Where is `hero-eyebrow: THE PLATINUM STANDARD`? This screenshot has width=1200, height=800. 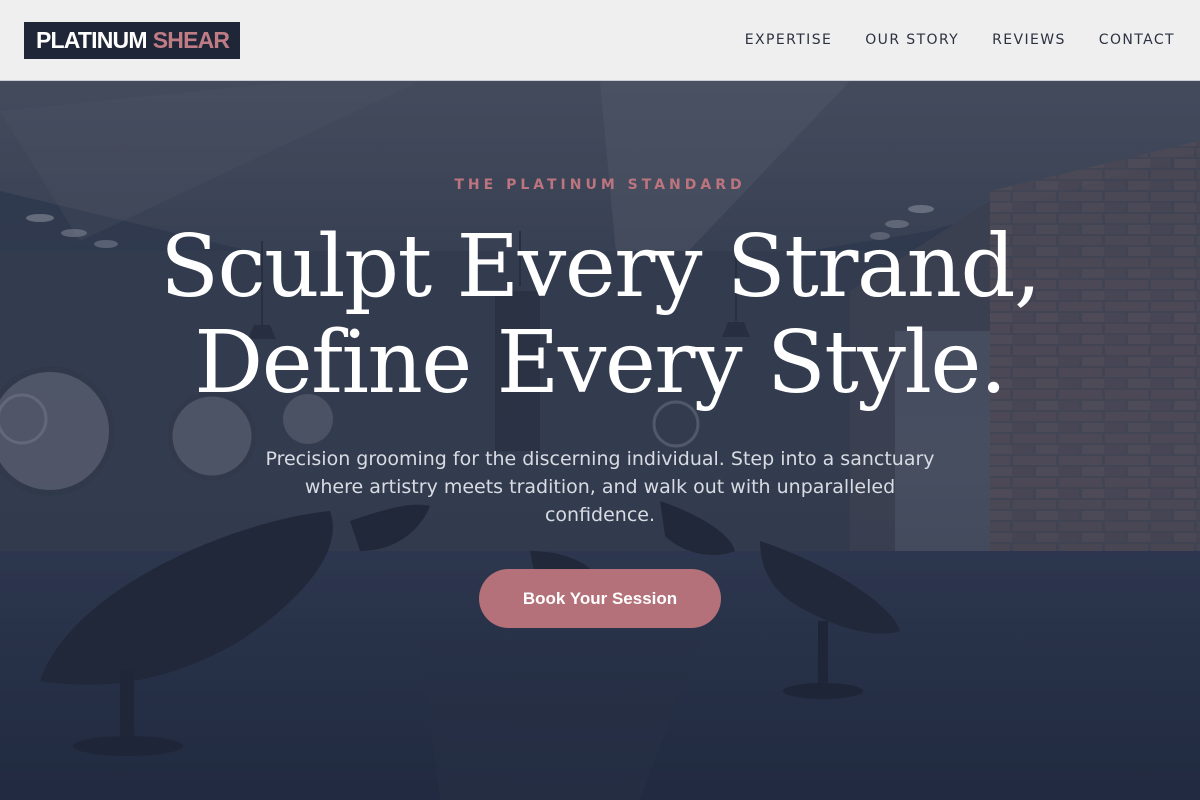
hero-eyebrow: THE PLATINUM STANDARD is located at coordinates (600, 185).